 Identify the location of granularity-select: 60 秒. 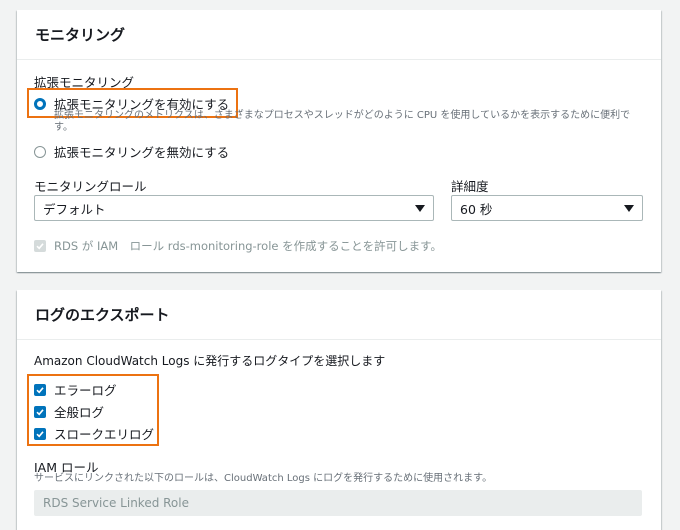
(547, 208).